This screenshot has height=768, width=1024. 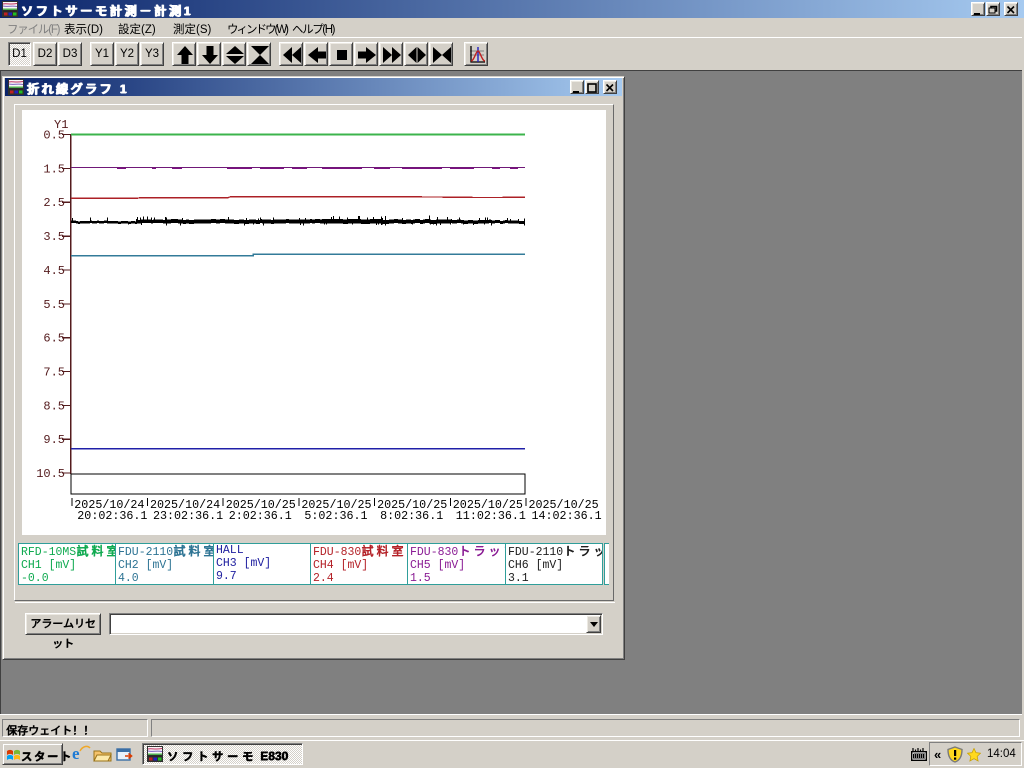 What do you see at coordinates (188, 516) in the screenshot?
I see `svg-text: 23:02:36.1` at bounding box center [188, 516].